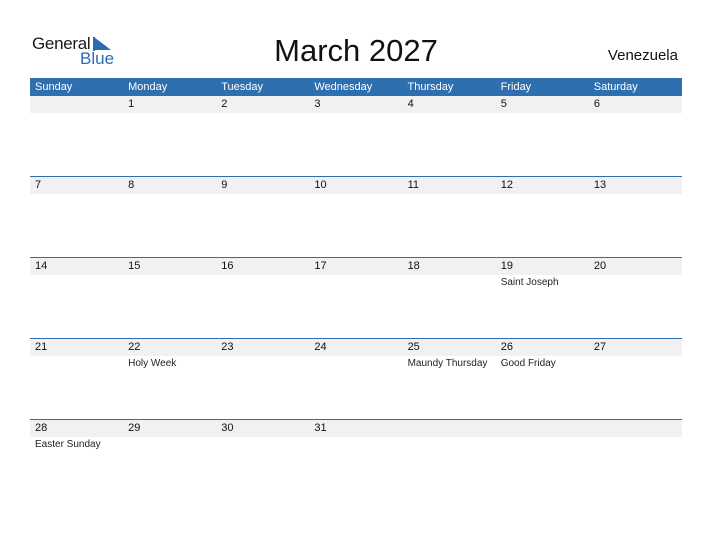 This screenshot has width=712, height=550. What do you see at coordinates (635, 217) in the screenshot?
I see `day-cell: 13` at bounding box center [635, 217].